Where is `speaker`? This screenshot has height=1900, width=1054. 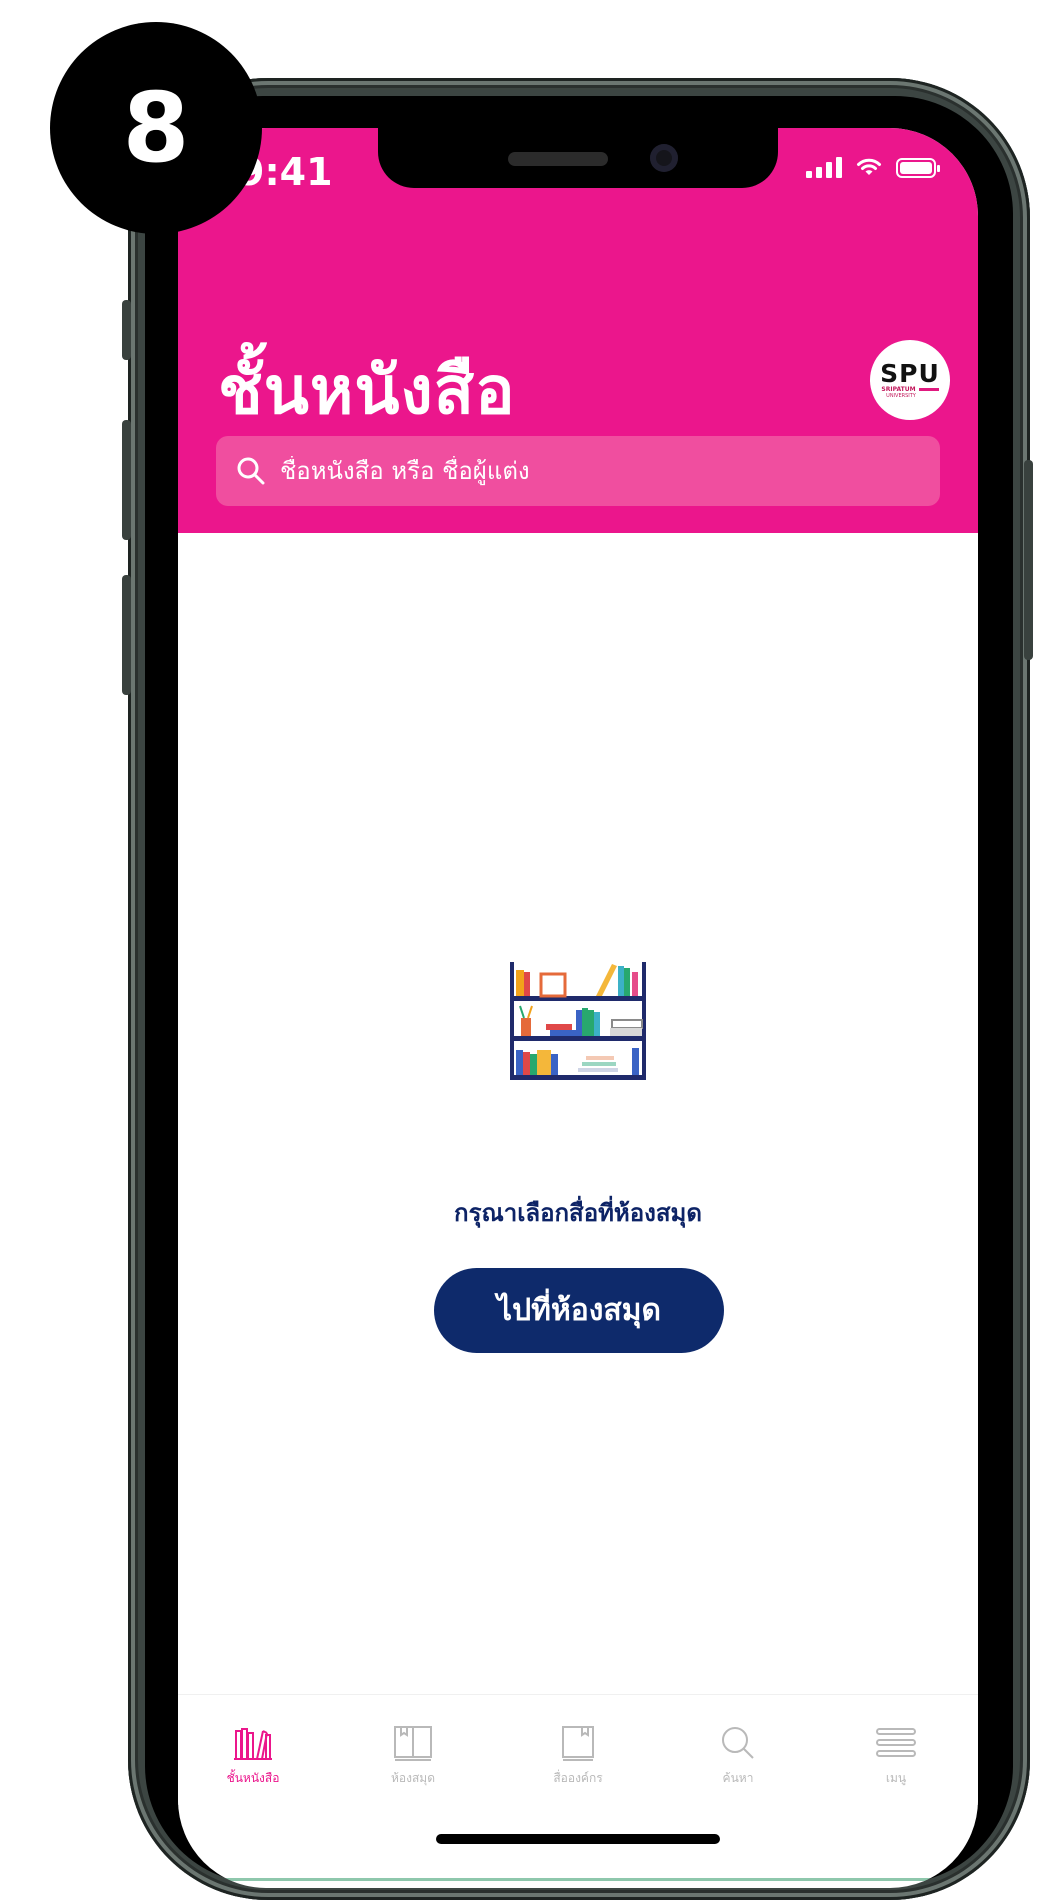
speaker is located at coordinates (558, 159).